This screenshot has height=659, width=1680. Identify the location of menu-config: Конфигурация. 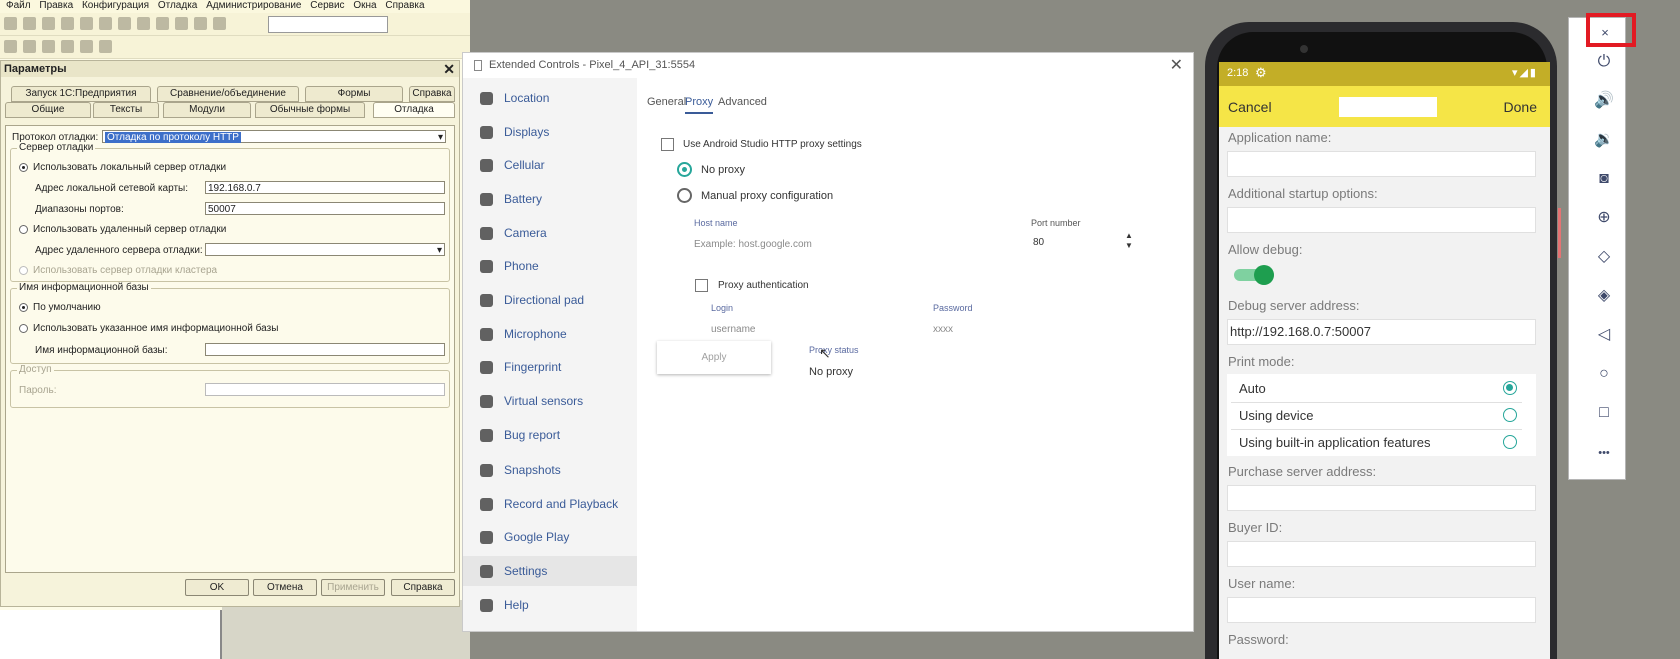
(115, 5).